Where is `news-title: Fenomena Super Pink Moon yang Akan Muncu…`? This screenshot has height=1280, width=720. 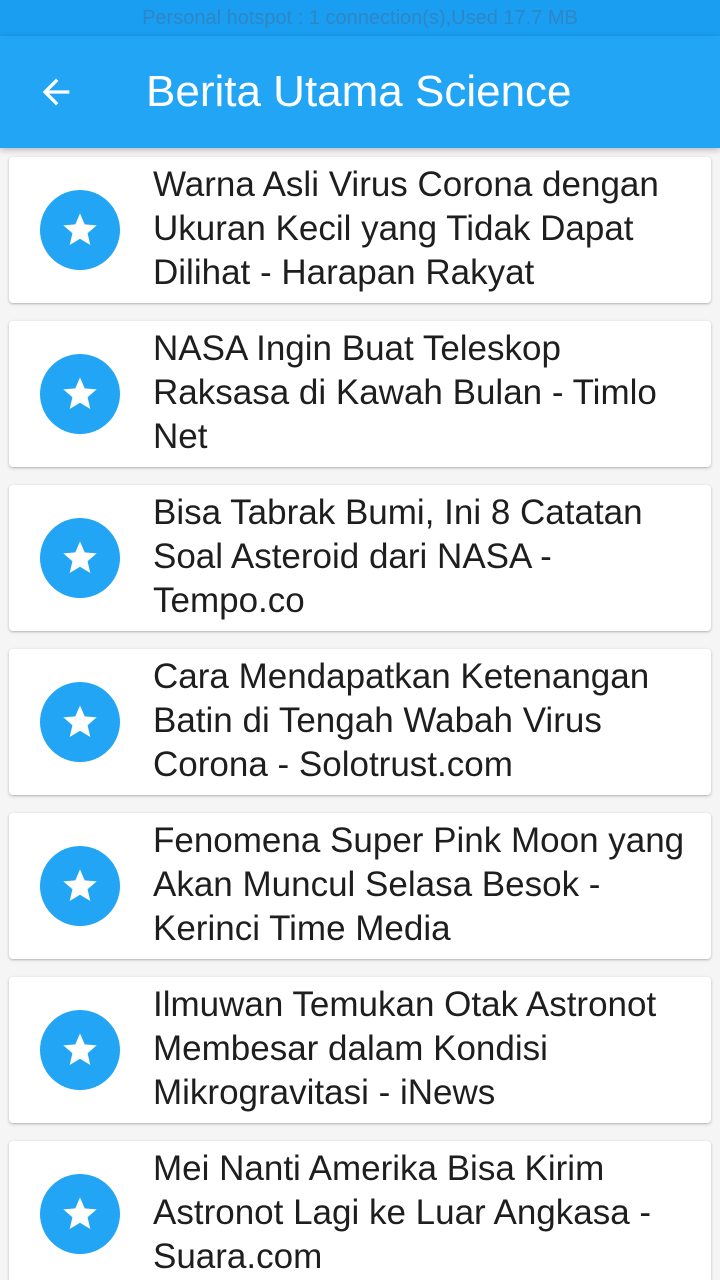 news-title: Fenomena Super Pink Moon yang Akan Muncu… is located at coordinates (419, 884).